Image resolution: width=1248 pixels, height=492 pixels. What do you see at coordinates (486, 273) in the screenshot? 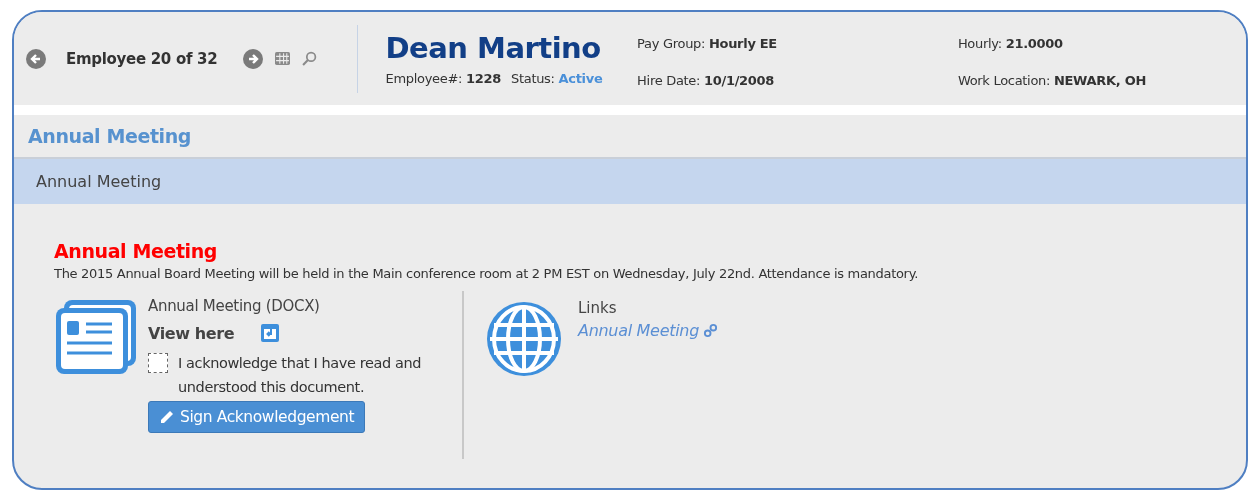
I see `announcement-text: The 2015 Annual Board Meeting will be held in the Main conference room at 2 PM EST on Wednesday, July 22nd. Attendance is mandatory.` at bounding box center [486, 273].